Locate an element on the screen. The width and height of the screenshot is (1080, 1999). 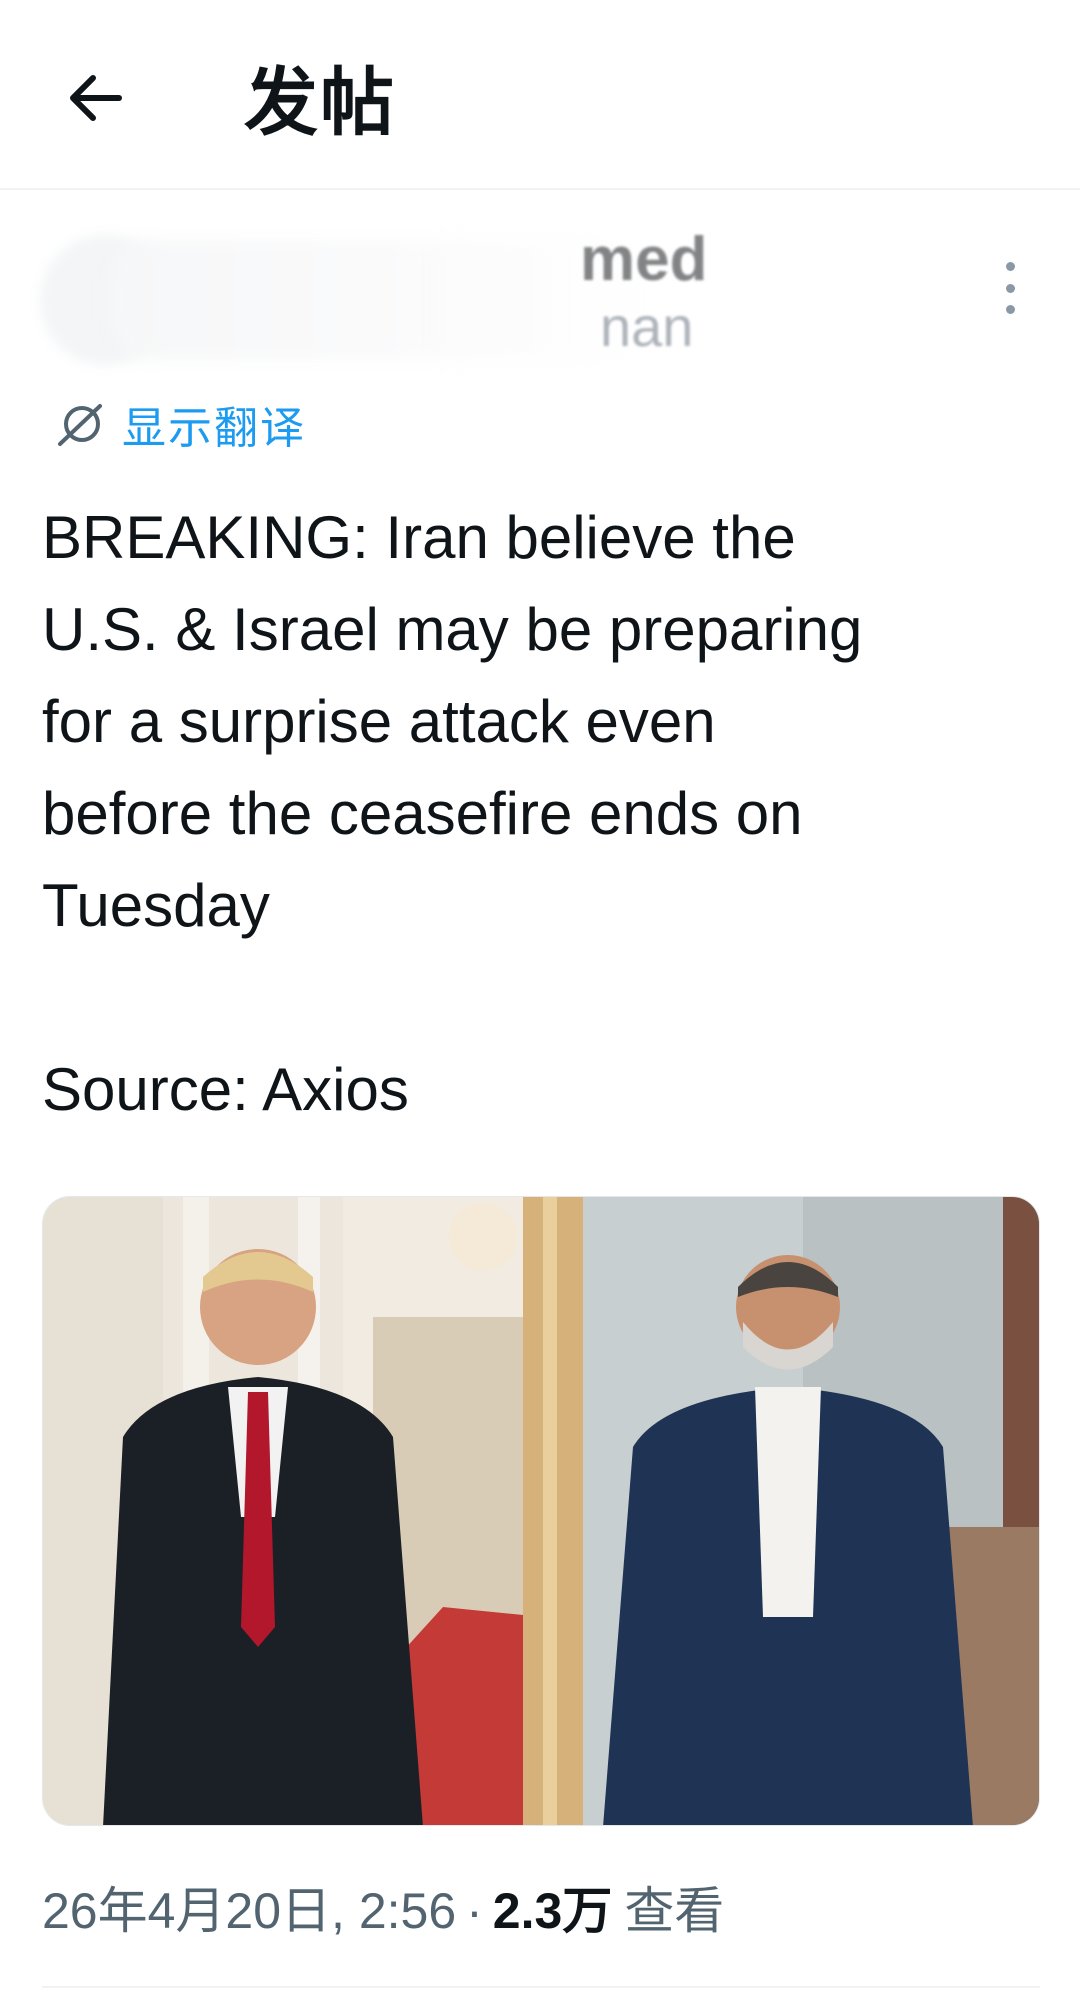
views-label: 查看 is located at coordinates (674, 1911).